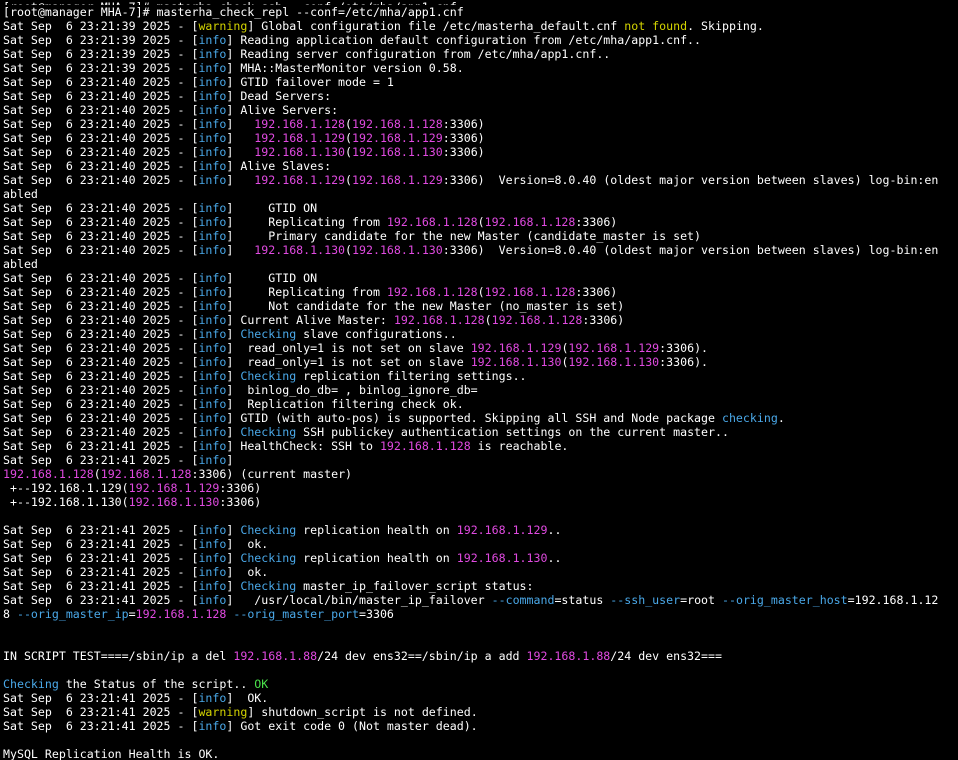  Describe the element at coordinates (480, 460) in the screenshot. I see `terminal-line: Sat Sep 6 23:21:41 2025 - [info]` at that location.